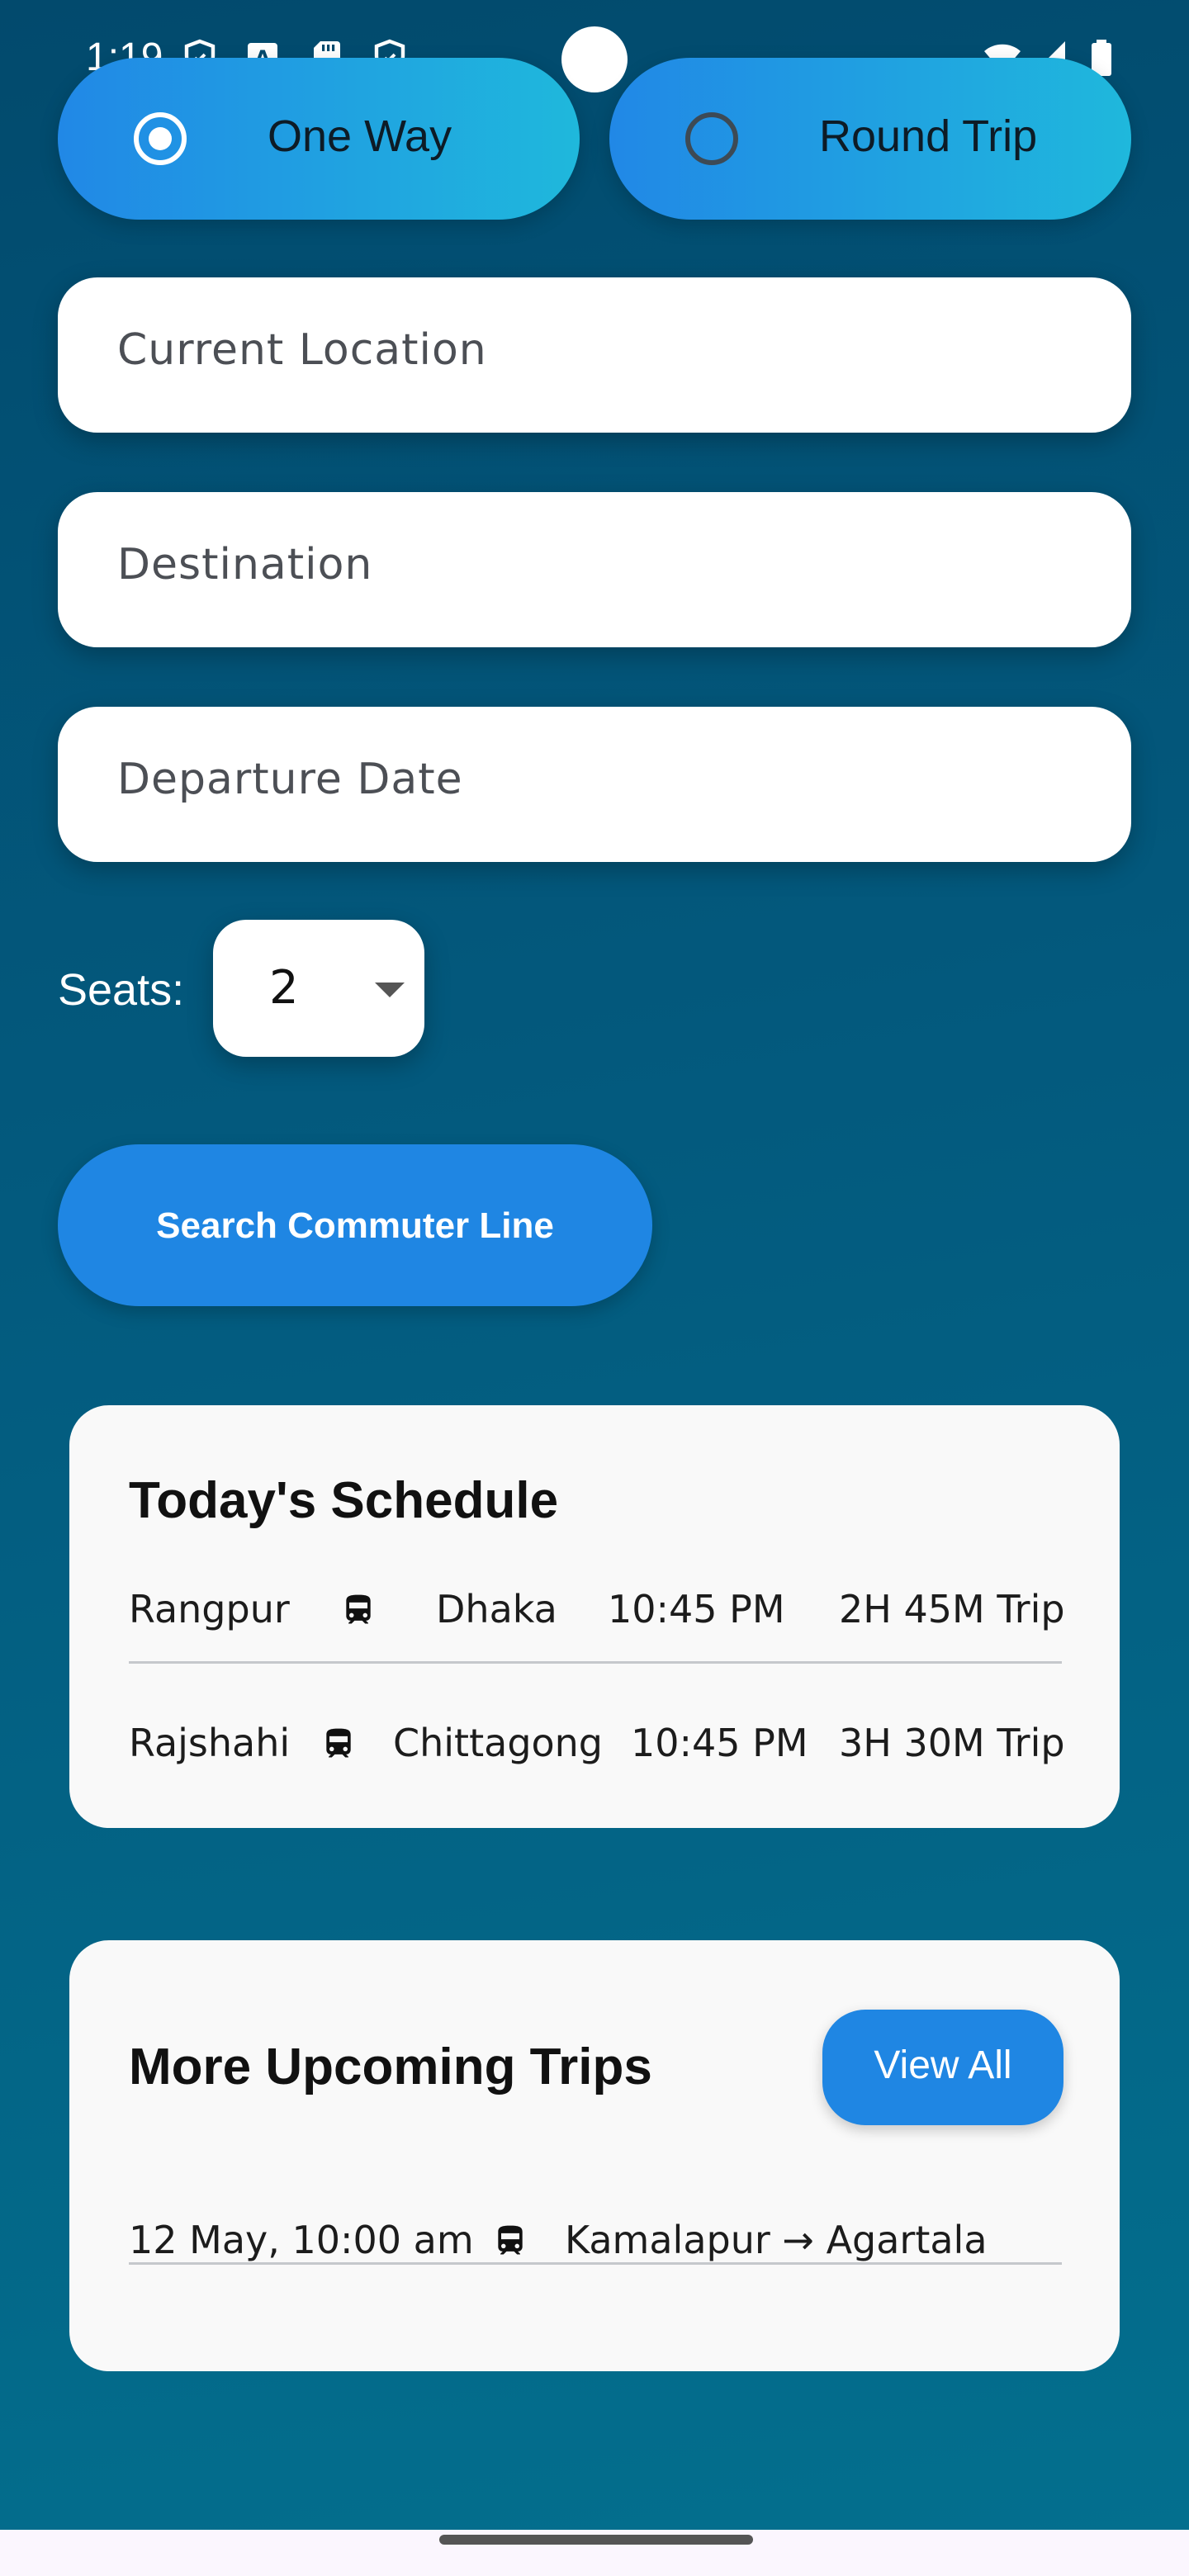  What do you see at coordinates (597, 1608) in the screenshot?
I see `schedule-row: Rangpur Dhaka 10:45 PM 2H 45M Trip` at bounding box center [597, 1608].